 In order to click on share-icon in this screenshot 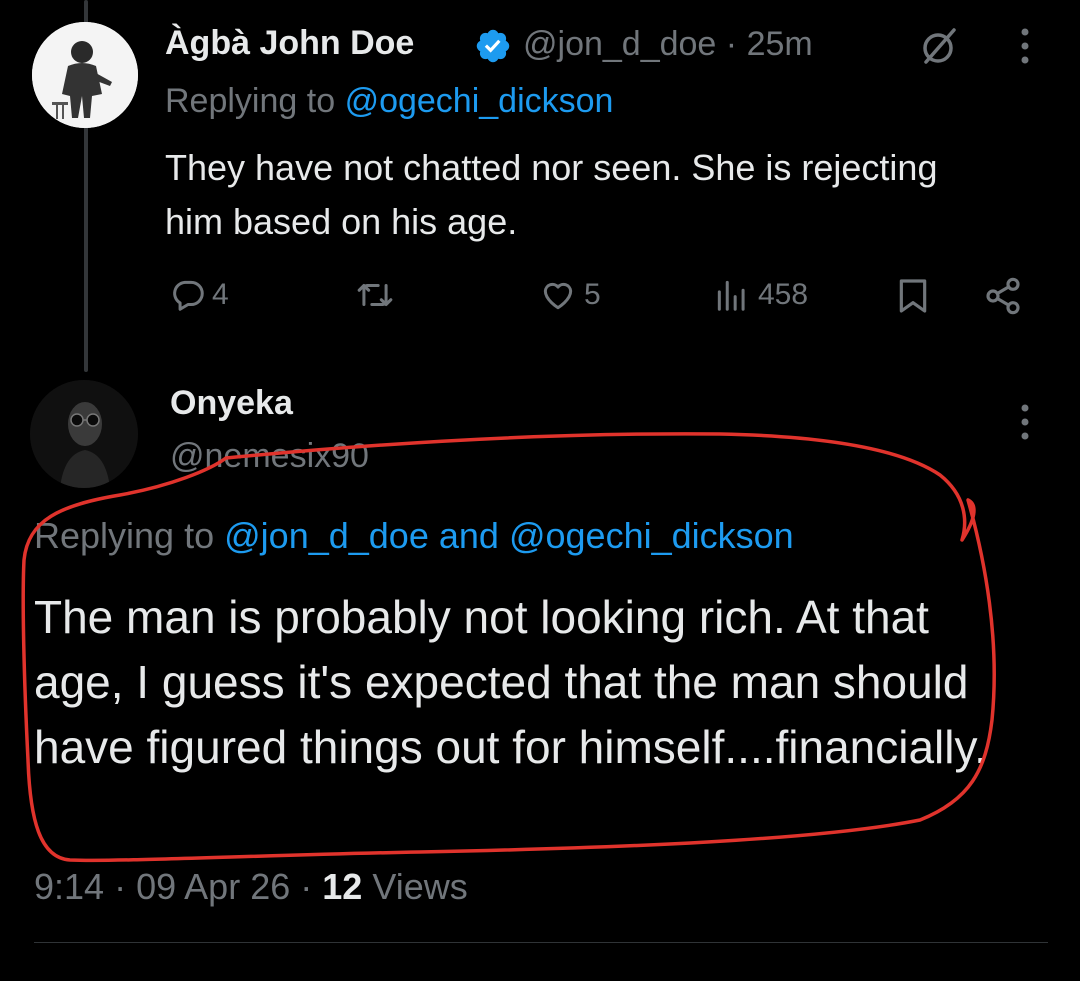, I will do `click(1003, 296)`.